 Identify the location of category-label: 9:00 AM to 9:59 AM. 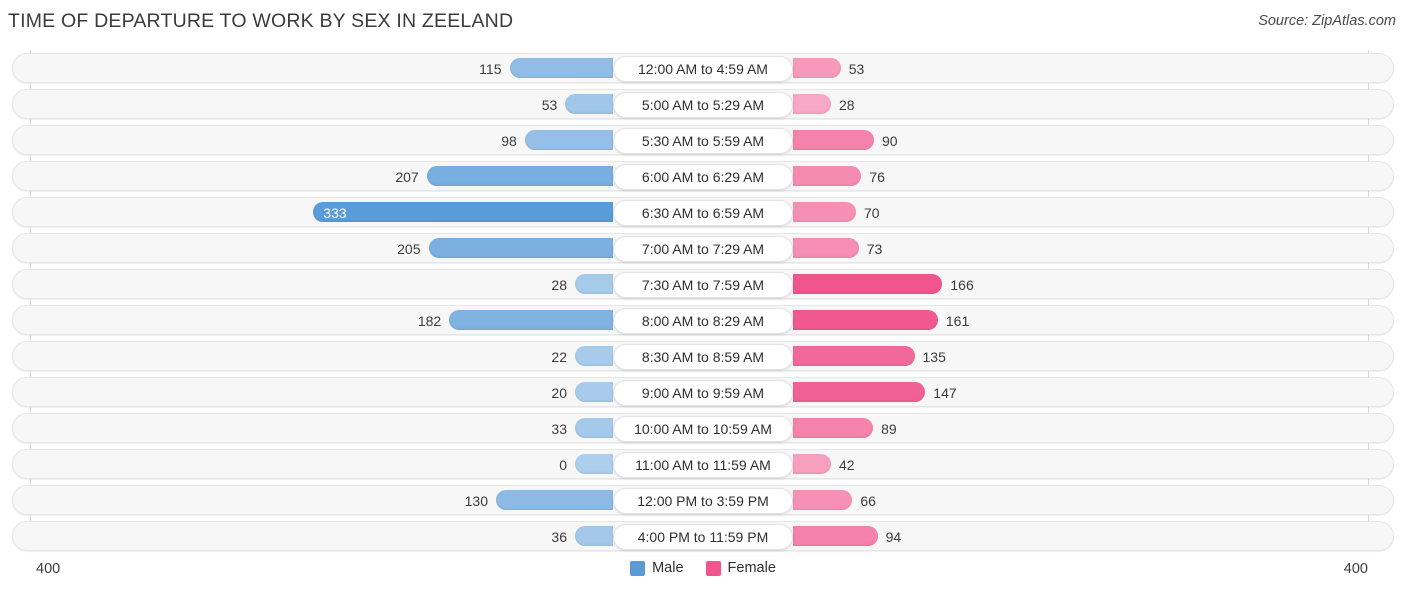
(703, 393).